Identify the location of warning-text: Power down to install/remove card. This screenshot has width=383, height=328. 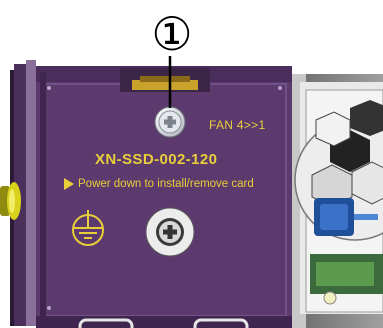
(166, 184).